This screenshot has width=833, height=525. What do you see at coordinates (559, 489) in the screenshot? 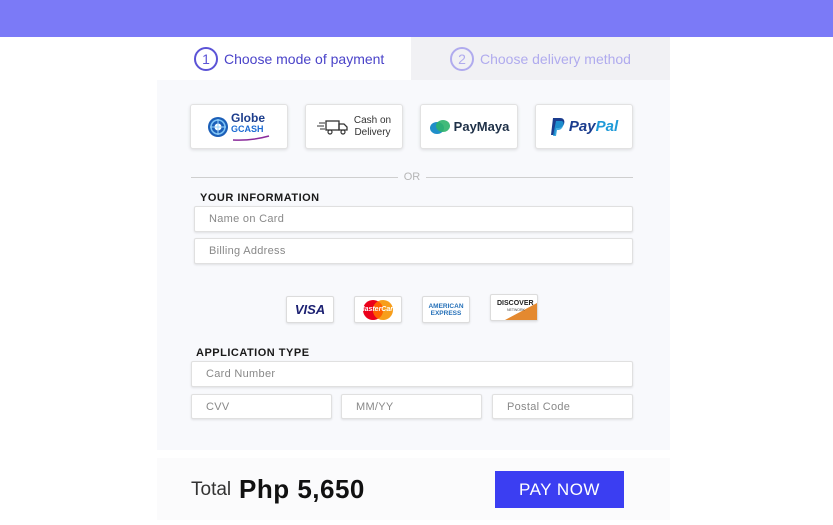
I see `pay-now-button: PAY NOW` at bounding box center [559, 489].